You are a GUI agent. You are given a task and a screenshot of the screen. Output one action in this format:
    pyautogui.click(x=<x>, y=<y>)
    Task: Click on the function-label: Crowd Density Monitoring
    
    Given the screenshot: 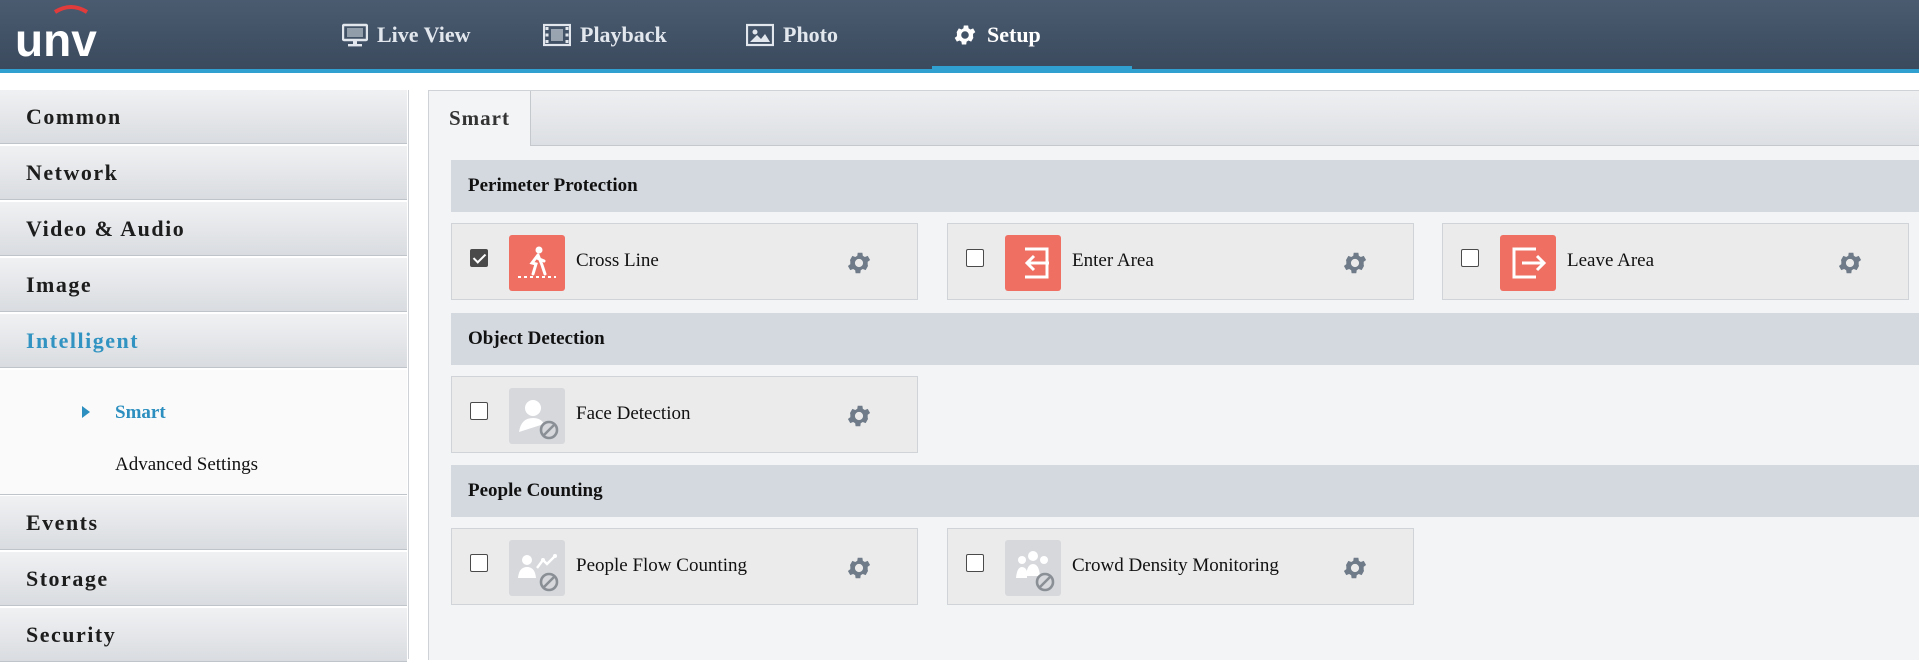 What is the action you would take?
    pyautogui.click(x=1175, y=565)
    